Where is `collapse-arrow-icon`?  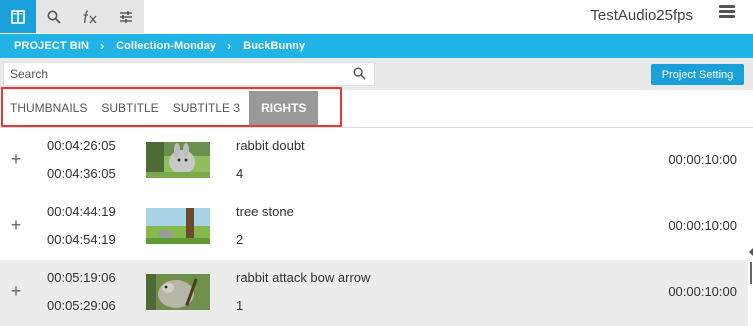 collapse-arrow-icon is located at coordinates (751, 252).